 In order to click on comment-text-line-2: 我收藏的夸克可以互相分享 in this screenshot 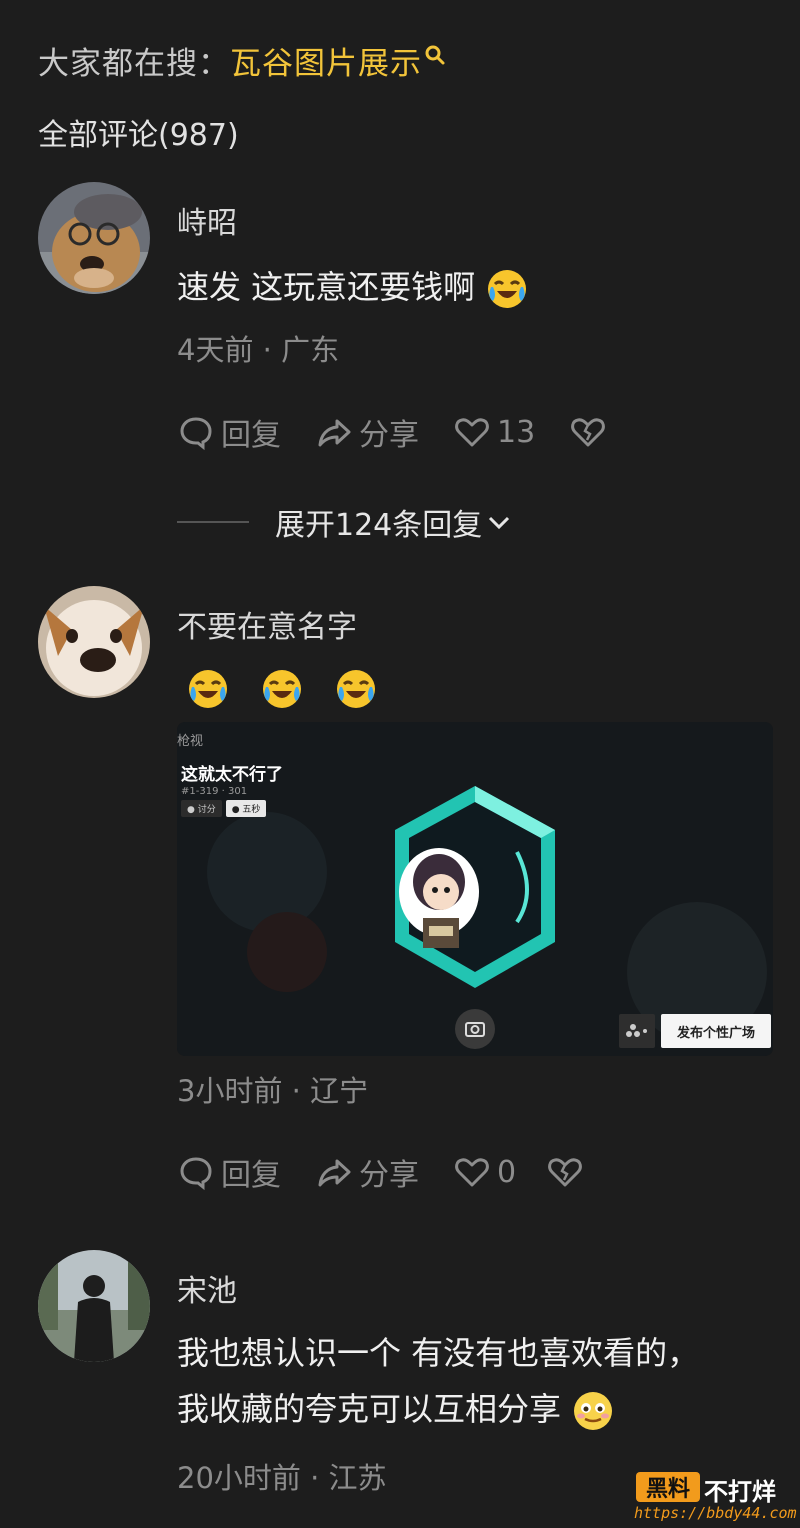, I will do `click(438, 1409)`.